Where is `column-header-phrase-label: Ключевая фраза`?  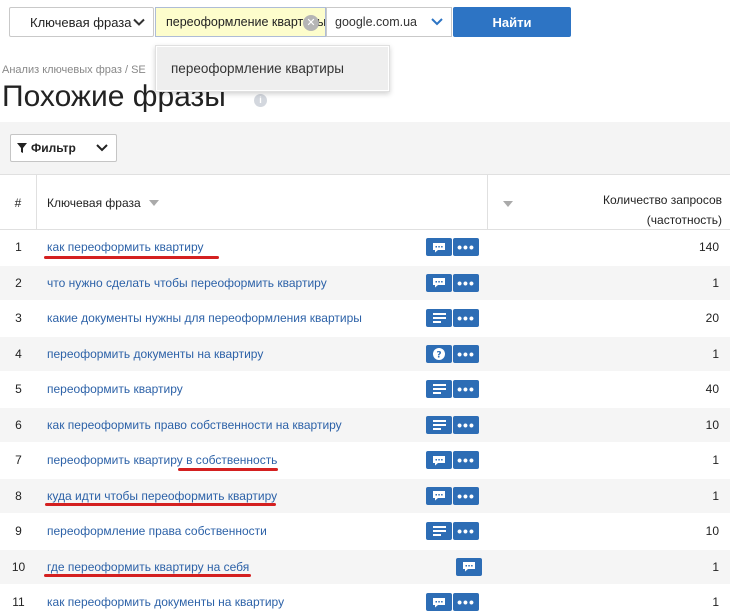 column-header-phrase-label: Ключевая фраза is located at coordinates (94, 202).